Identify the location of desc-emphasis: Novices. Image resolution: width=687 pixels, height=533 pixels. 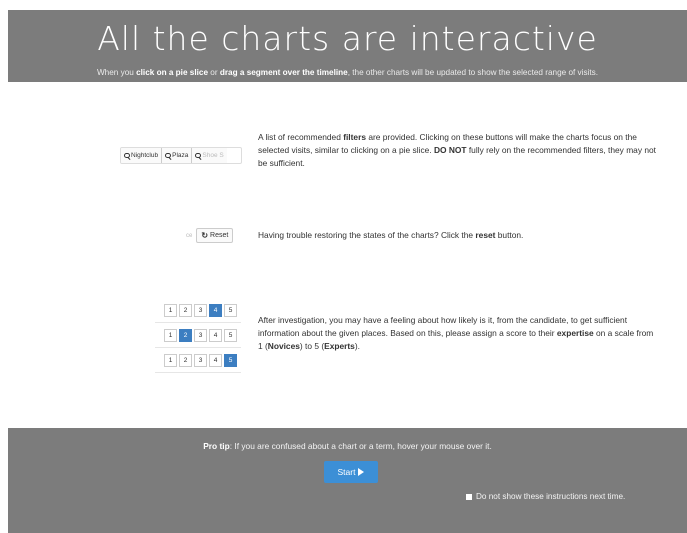
(283, 346).